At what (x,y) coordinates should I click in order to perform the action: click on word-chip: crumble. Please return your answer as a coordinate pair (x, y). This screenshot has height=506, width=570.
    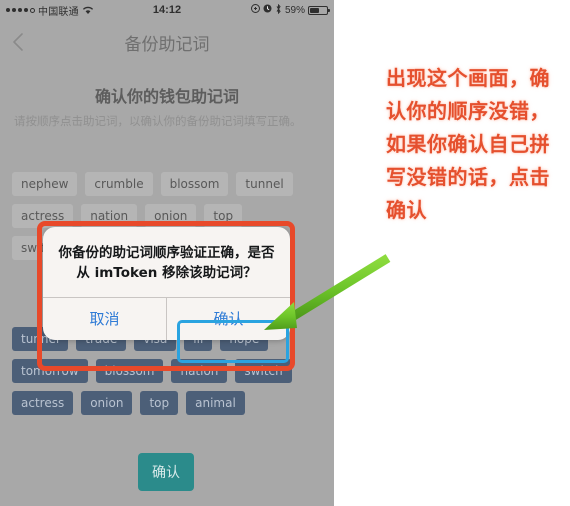
    Looking at the image, I should click on (119, 184).